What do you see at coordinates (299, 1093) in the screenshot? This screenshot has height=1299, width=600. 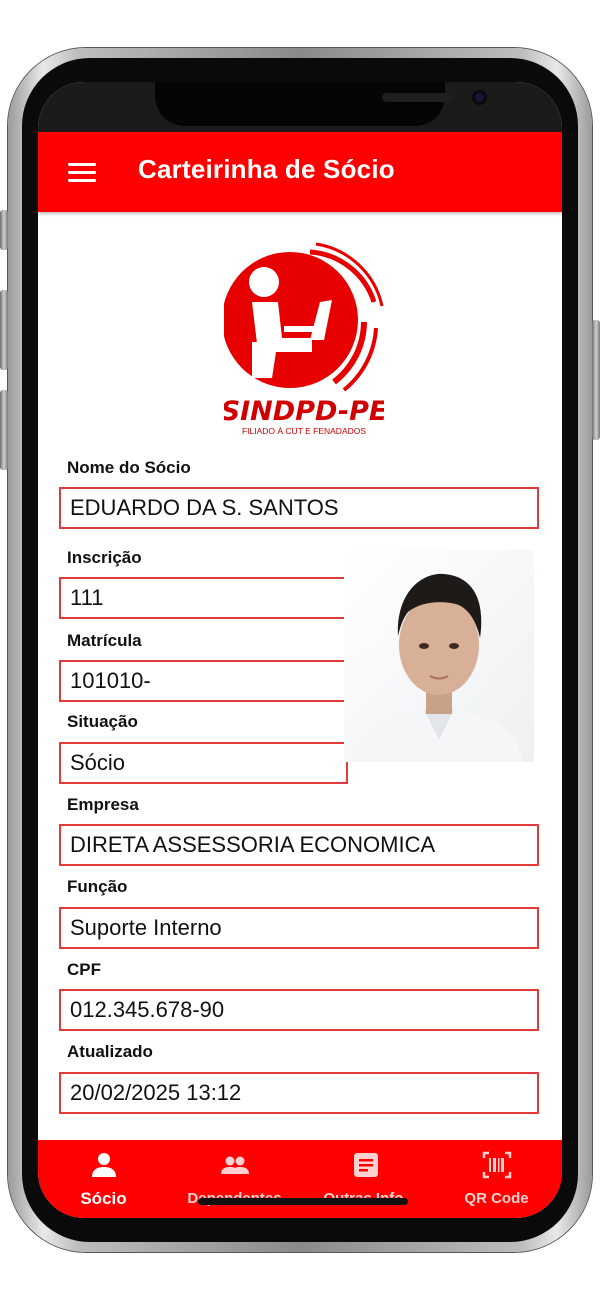 I see `atualizado-field: 20/02/2025 13:12` at bounding box center [299, 1093].